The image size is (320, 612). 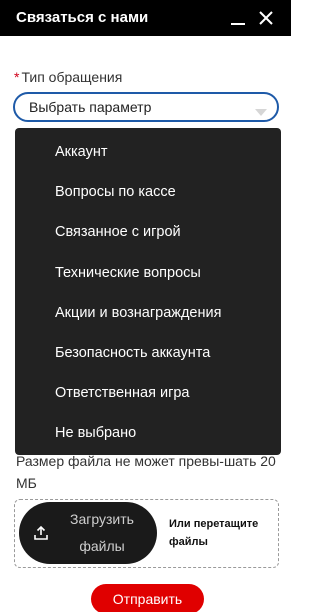 I want to click on dropdown-option-promotions: Акции и вознаграждения, so click(x=148, y=313).